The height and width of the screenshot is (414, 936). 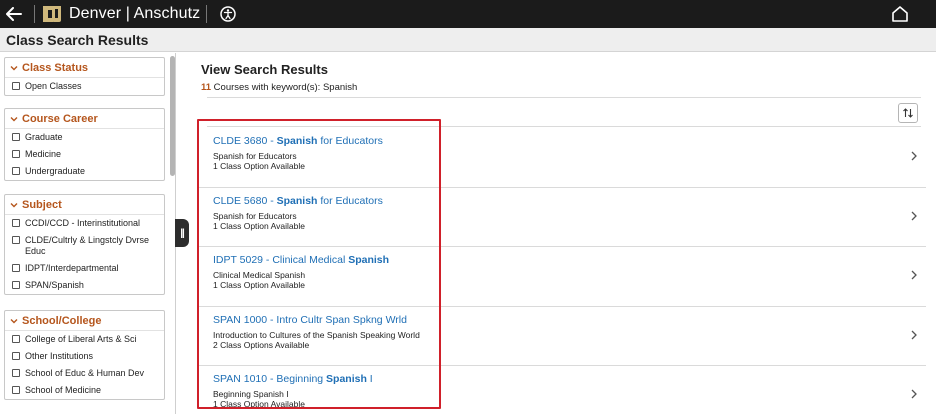 I want to click on filter-option-label: CCDI/CCD - Interinstitutional, so click(x=83, y=223).